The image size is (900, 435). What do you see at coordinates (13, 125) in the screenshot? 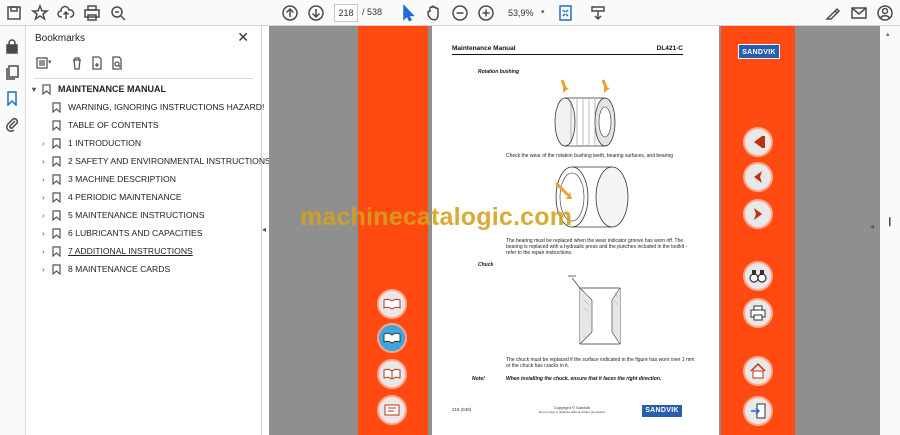
I see `attachment-icon` at bounding box center [13, 125].